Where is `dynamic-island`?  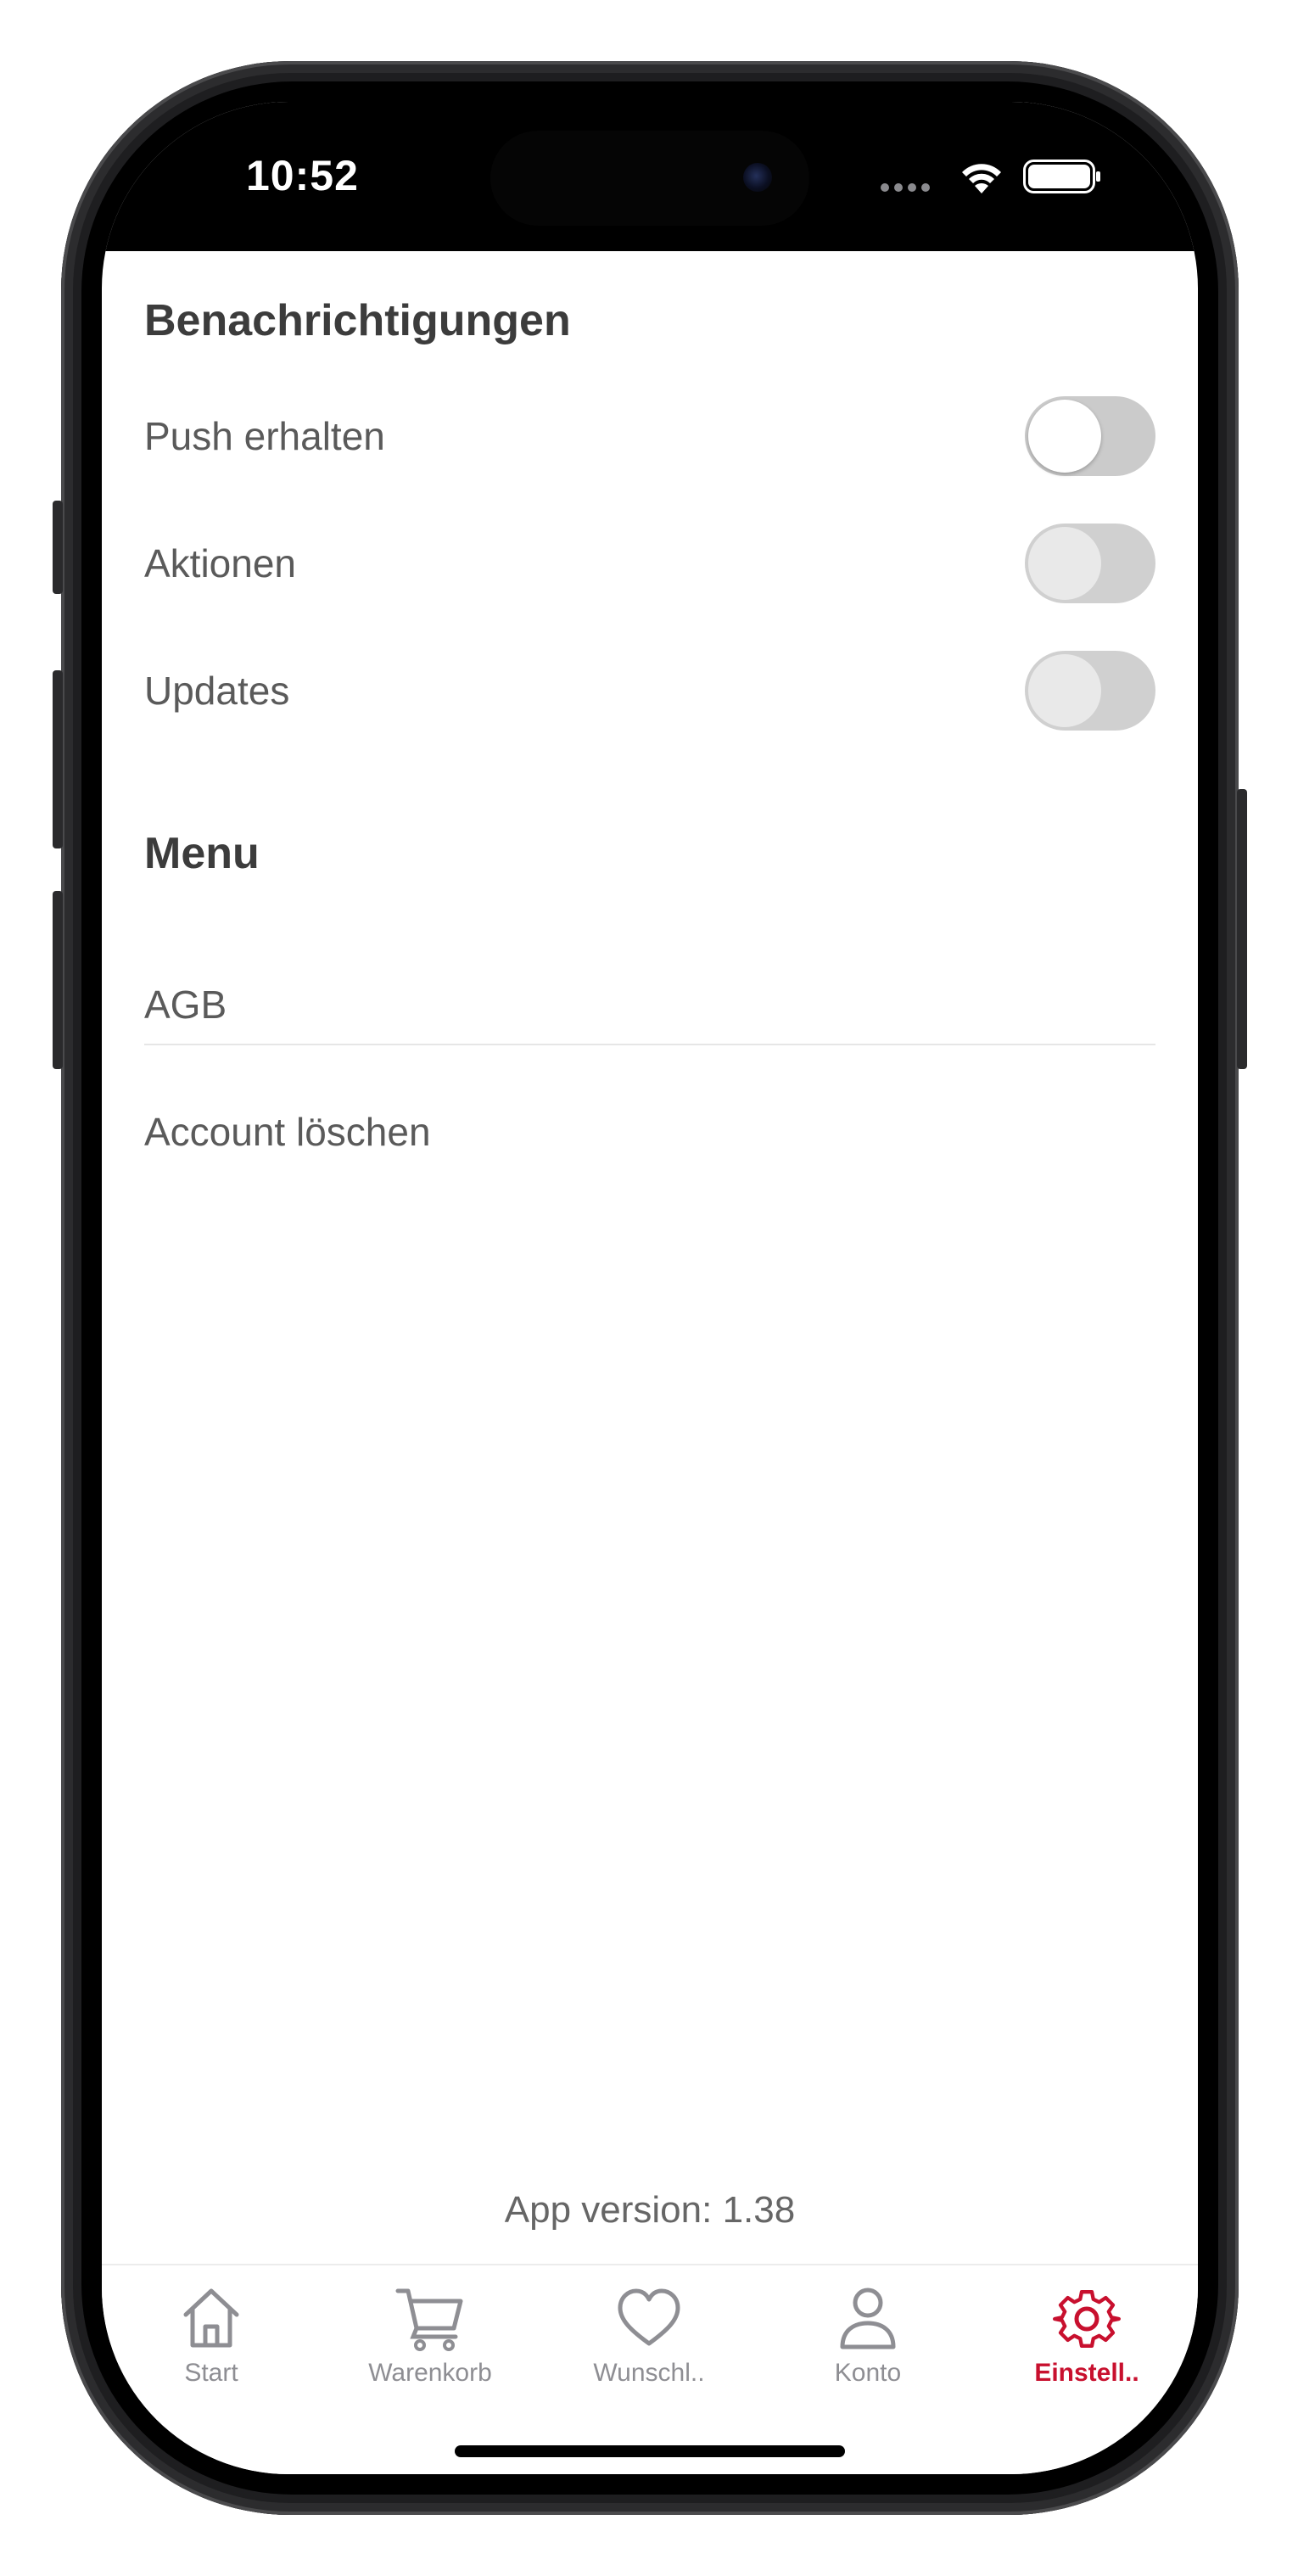 dynamic-island is located at coordinates (649, 178).